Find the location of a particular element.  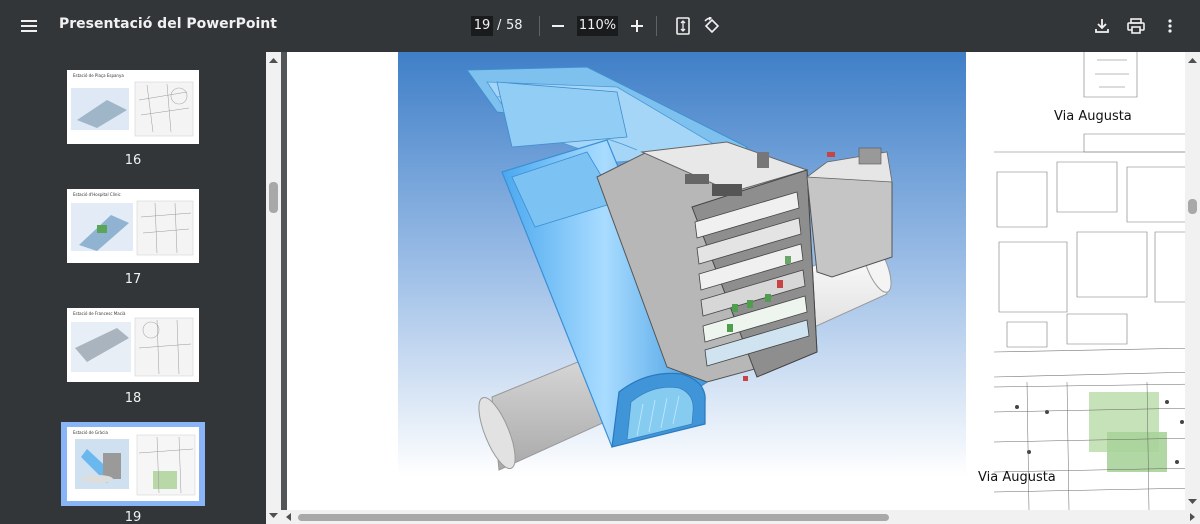

zoom-out-button is located at coordinates (558, 26).